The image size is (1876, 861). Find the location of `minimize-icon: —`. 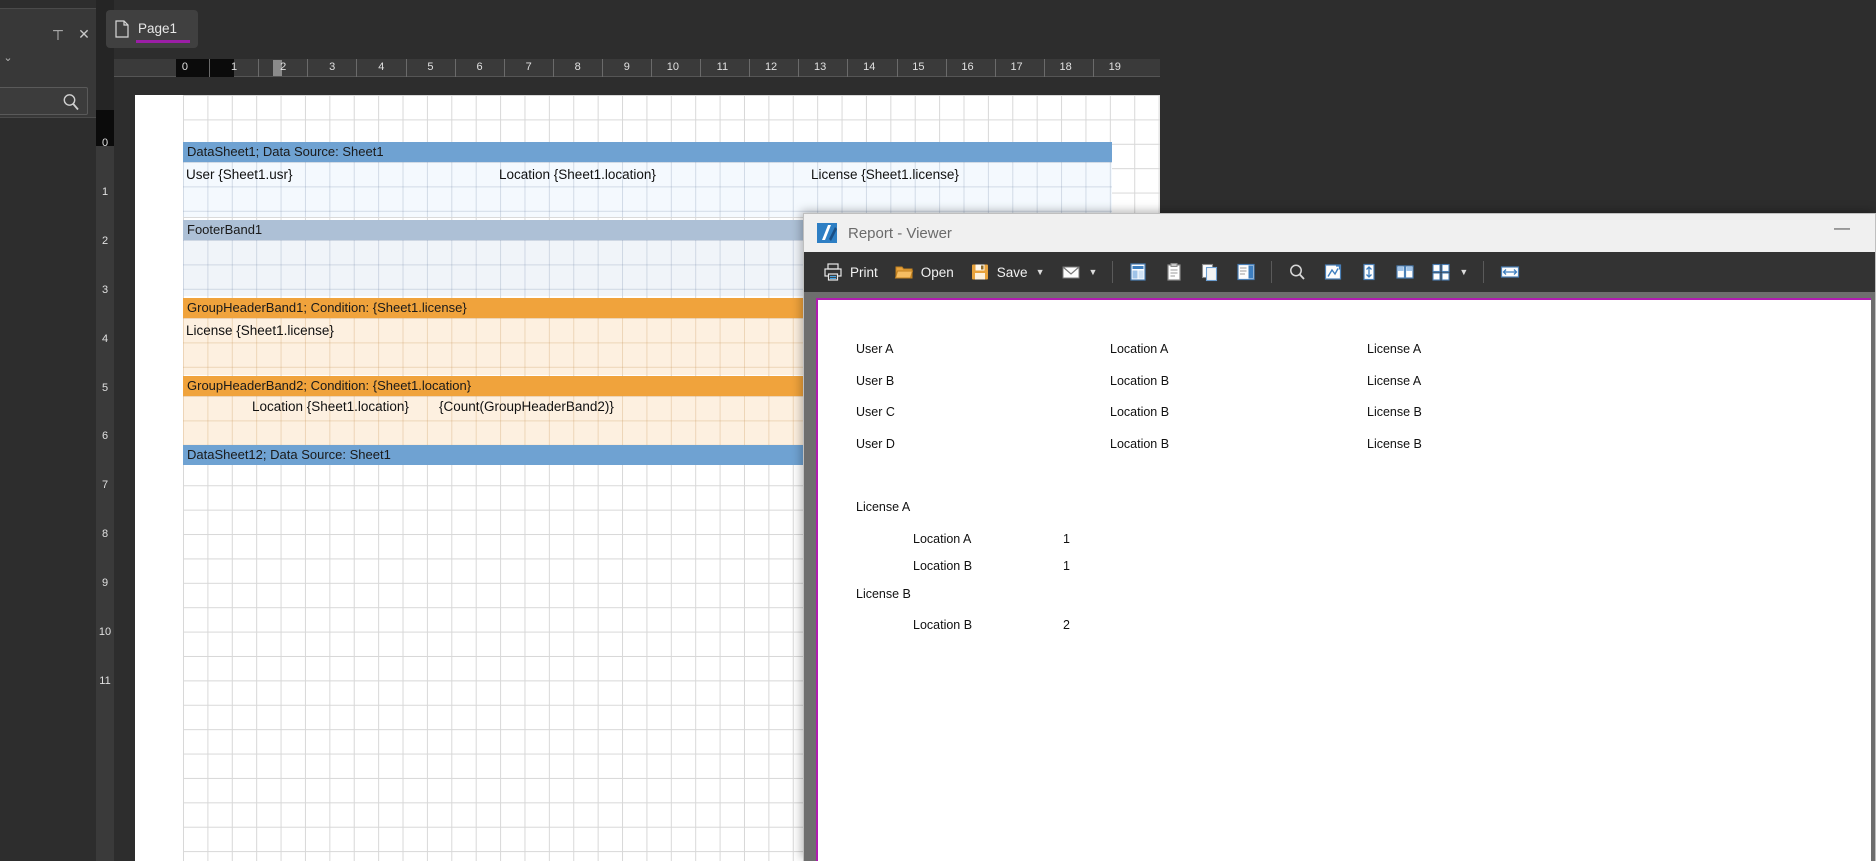

minimize-icon: — is located at coordinates (1842, 231).